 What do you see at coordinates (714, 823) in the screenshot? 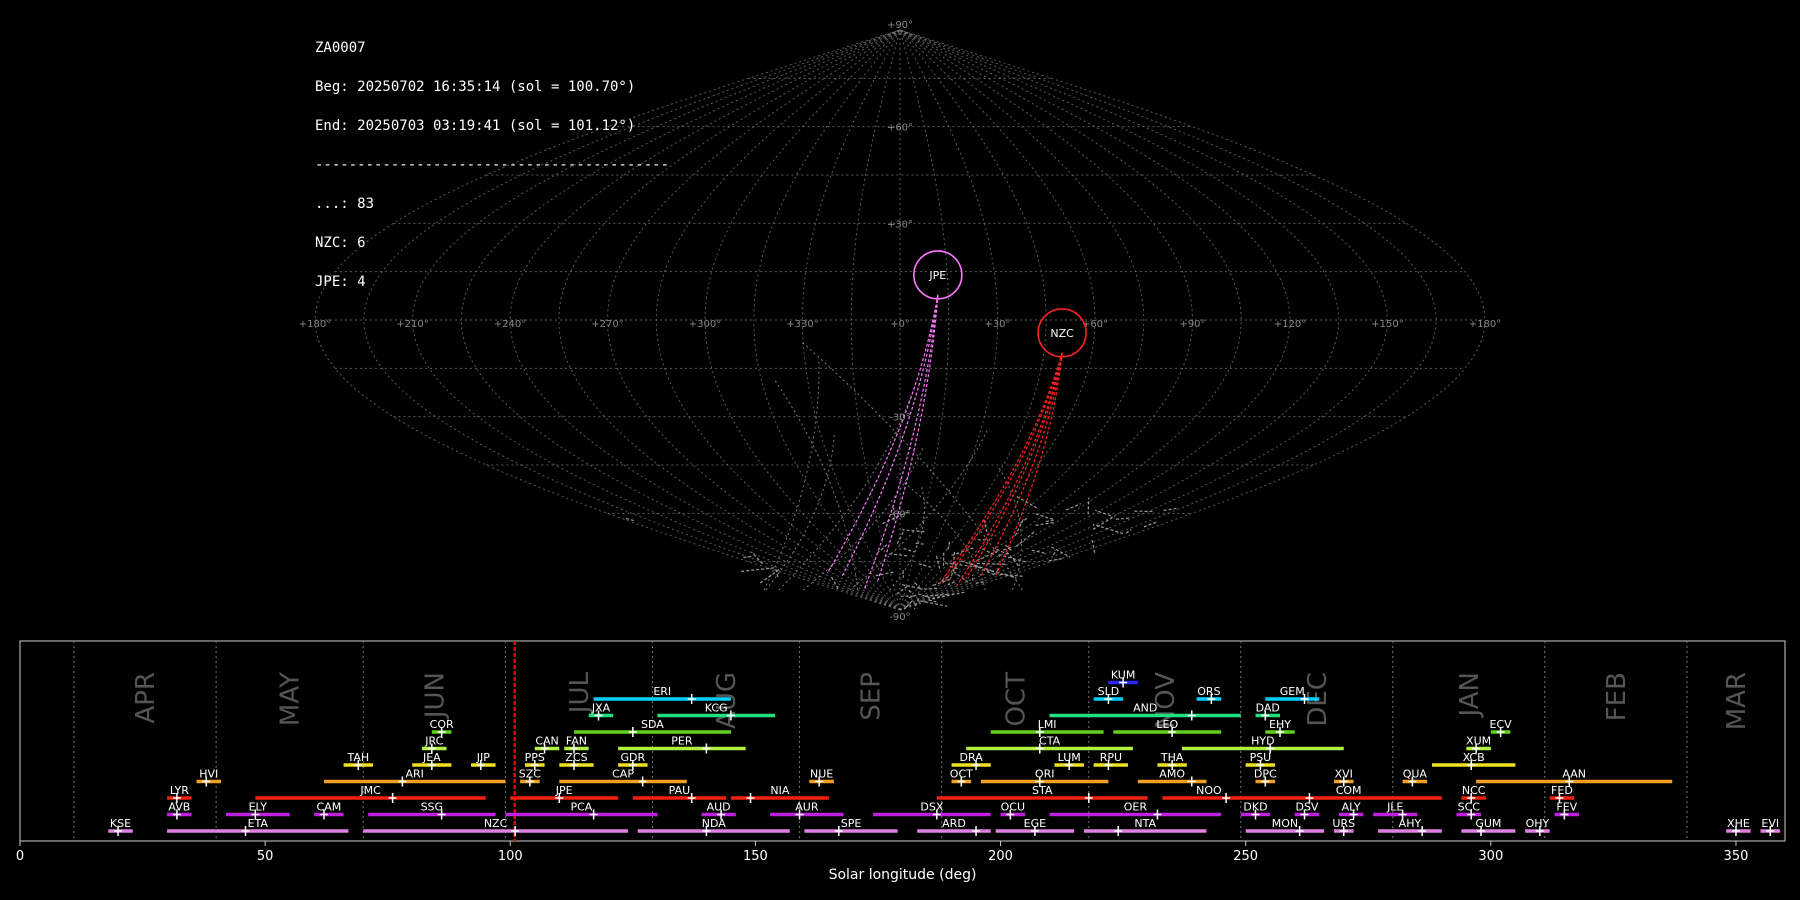
I see `shower-label: NDA` at bounding box center [714, 823].